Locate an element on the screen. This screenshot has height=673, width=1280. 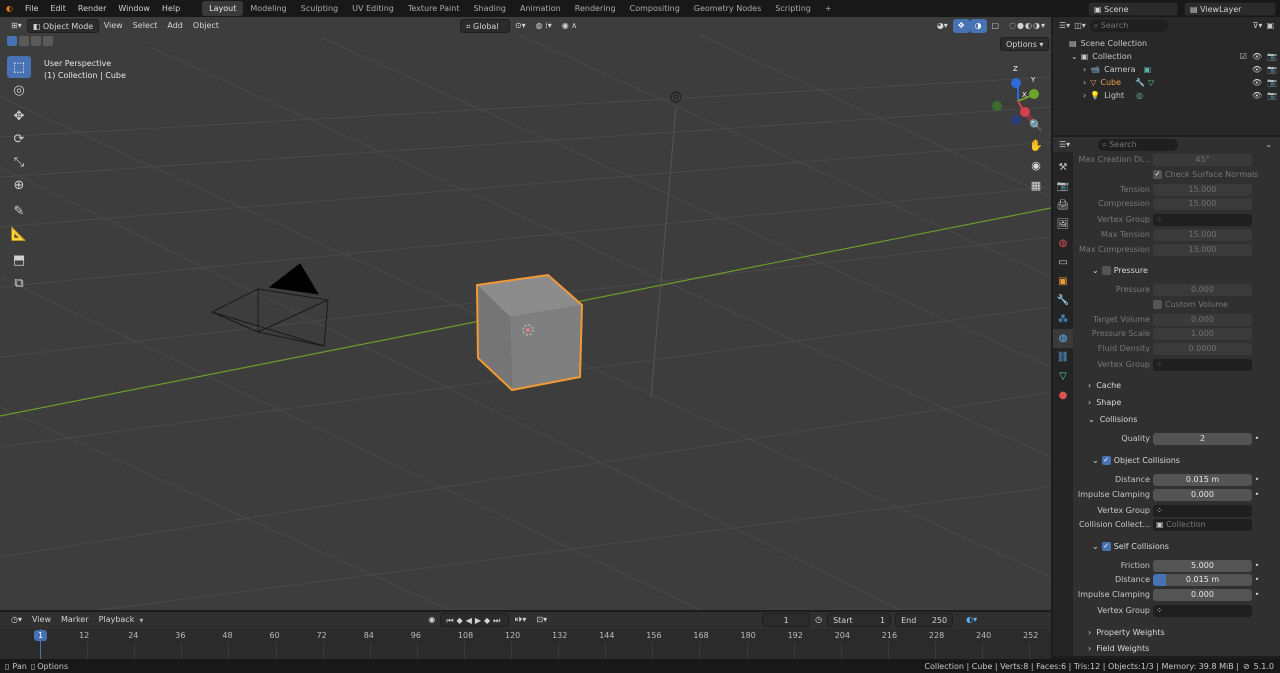
display-mode-icon: ◫▾ is located at coordinates (1080, 25).